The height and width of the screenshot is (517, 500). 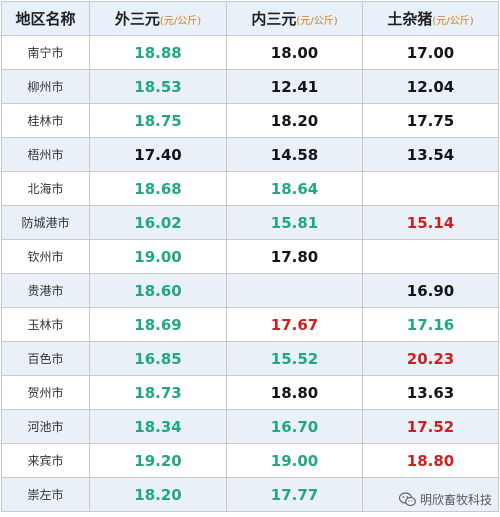 I want to click on inner-price-cell: 17.67, so click(x=294, y=324).